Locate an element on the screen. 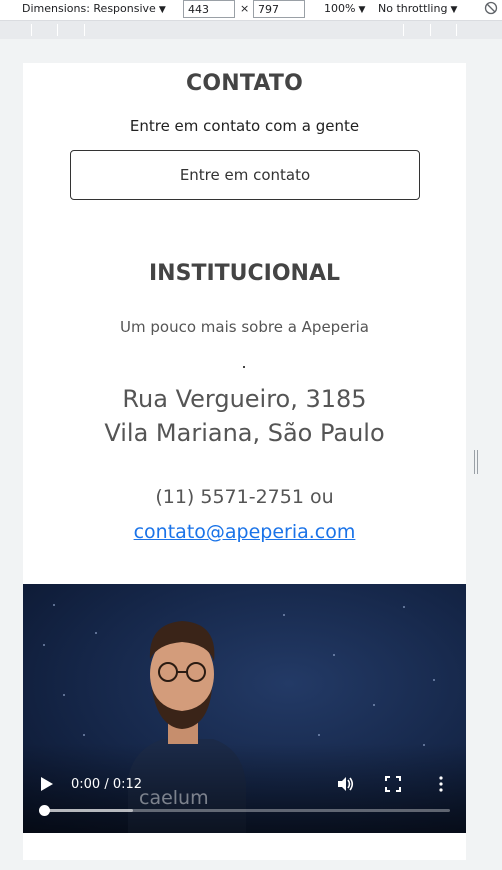  institucional-subtitle: Um pouco mais sobre a Apeperia is located at coordinates (244, 327).